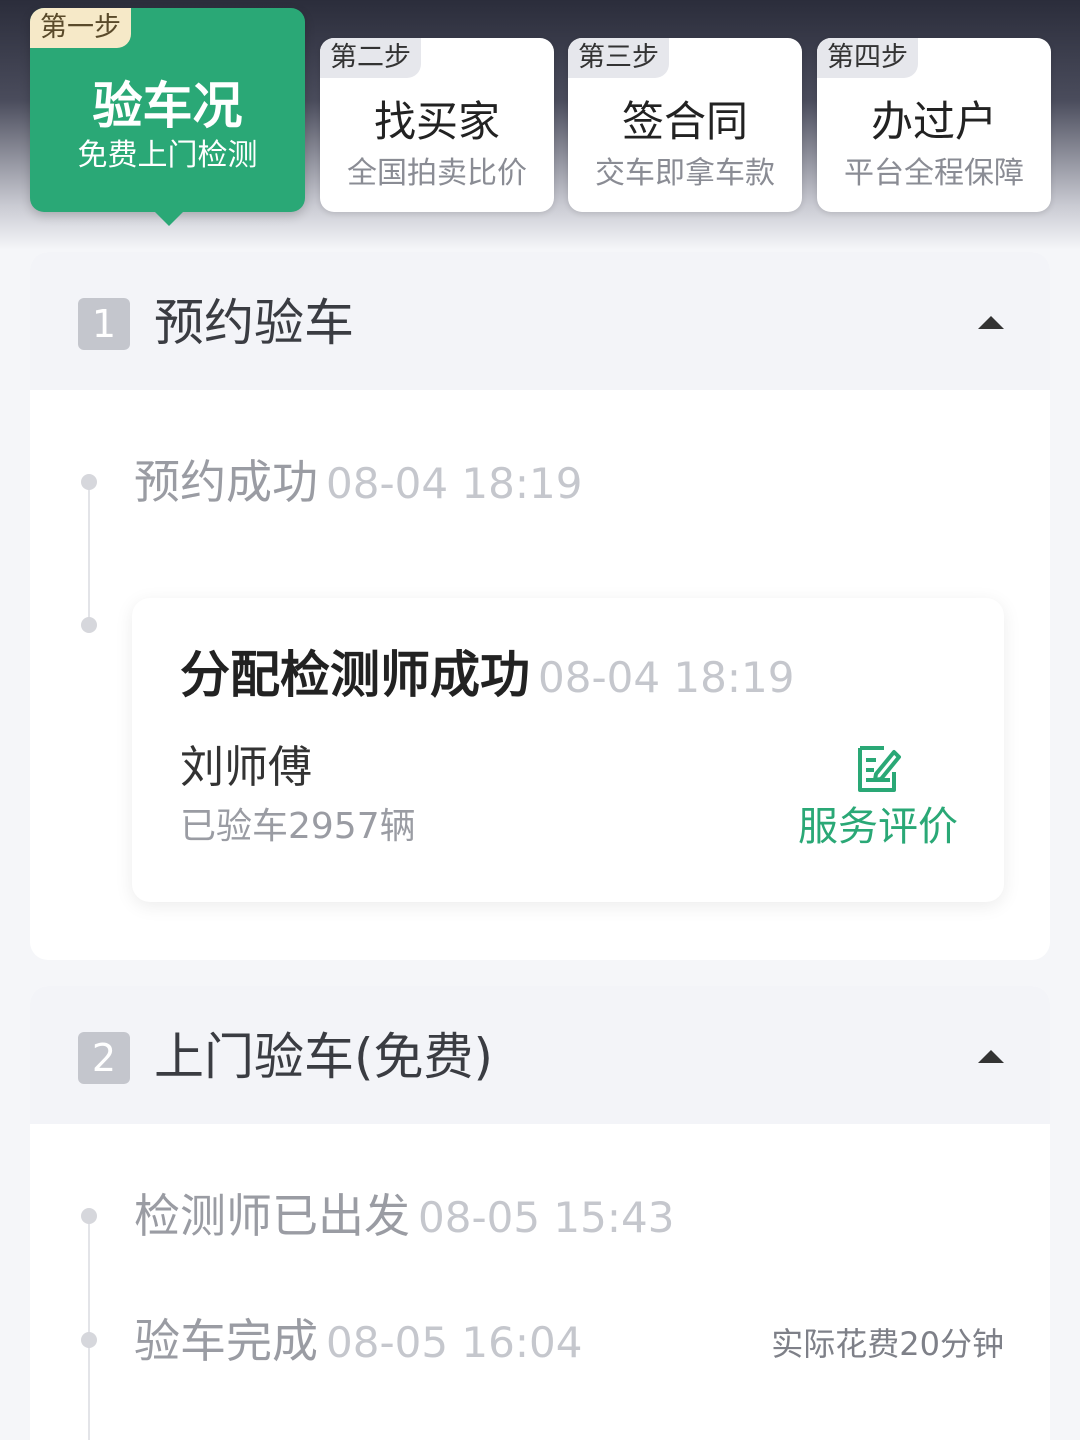  What do you see at coordinates (324, 1057) in the screenshot?
I see `section-title: 上门验车(免费)` at bounding box center [324, 1057].